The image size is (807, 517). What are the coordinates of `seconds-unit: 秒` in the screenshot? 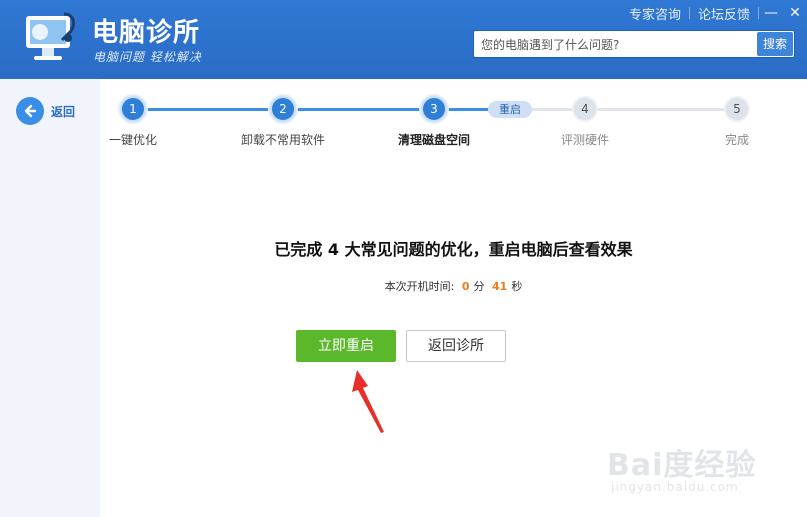 It's located at (517, 286).